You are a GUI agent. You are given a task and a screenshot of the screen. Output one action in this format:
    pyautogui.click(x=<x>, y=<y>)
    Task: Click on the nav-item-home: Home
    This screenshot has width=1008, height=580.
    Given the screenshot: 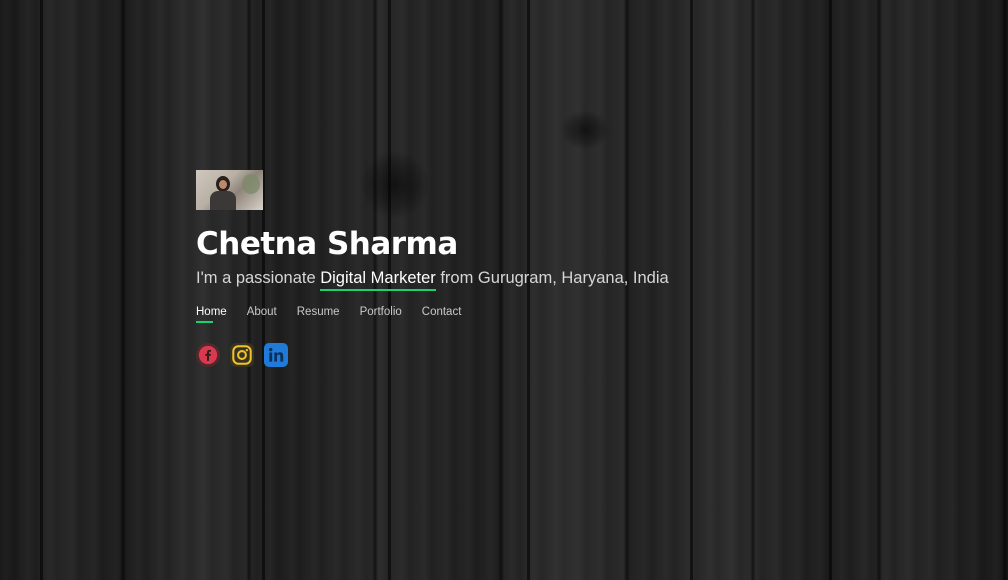 What is the action you would take?
    pyautogui.click(x=211, y=314)
    